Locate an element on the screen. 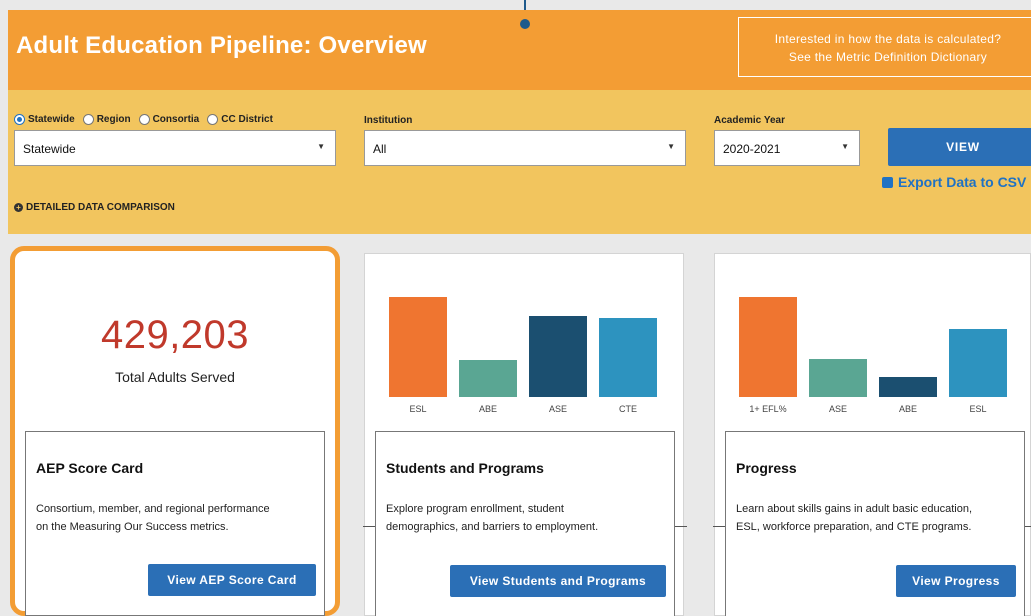 The width and height of the screenshot is (1031, 616). progress-title: Progress is located at coordinates (766, 468).